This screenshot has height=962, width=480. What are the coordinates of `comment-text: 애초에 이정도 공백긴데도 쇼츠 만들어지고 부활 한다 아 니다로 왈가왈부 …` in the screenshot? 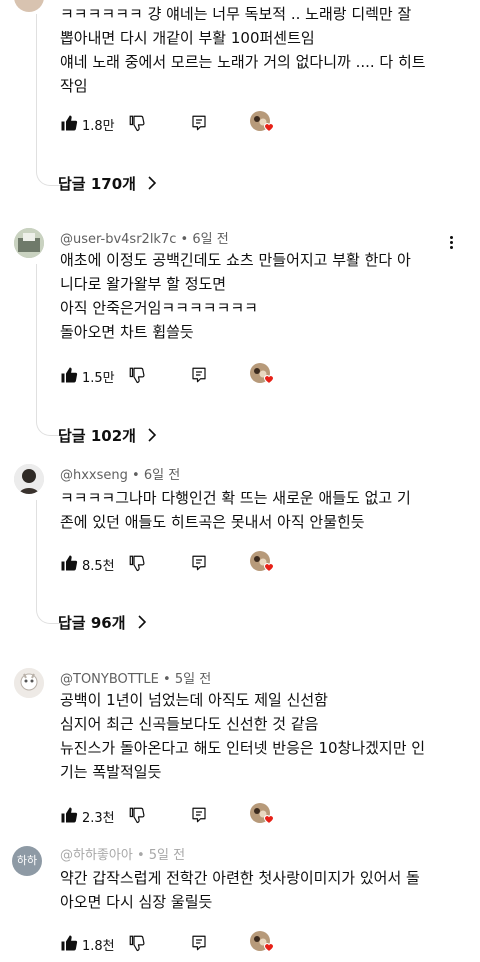 It's located at (260, 296).